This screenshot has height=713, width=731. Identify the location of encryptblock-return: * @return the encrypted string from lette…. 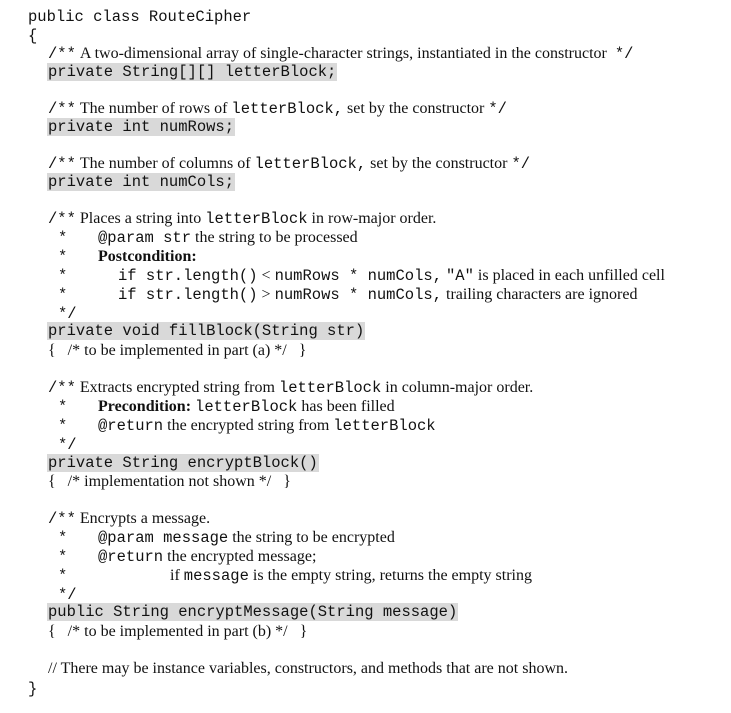
(247, 426).